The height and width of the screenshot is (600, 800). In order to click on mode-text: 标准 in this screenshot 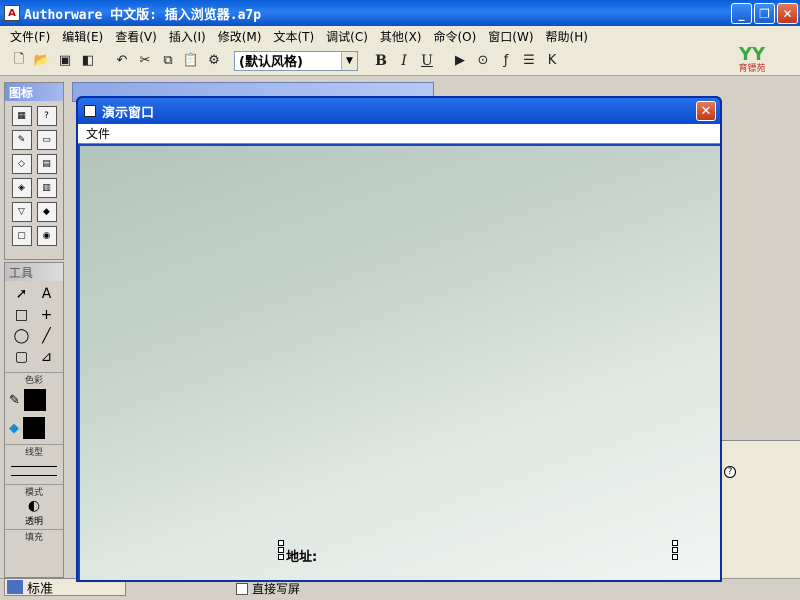, I will do `click(40, 589)`.